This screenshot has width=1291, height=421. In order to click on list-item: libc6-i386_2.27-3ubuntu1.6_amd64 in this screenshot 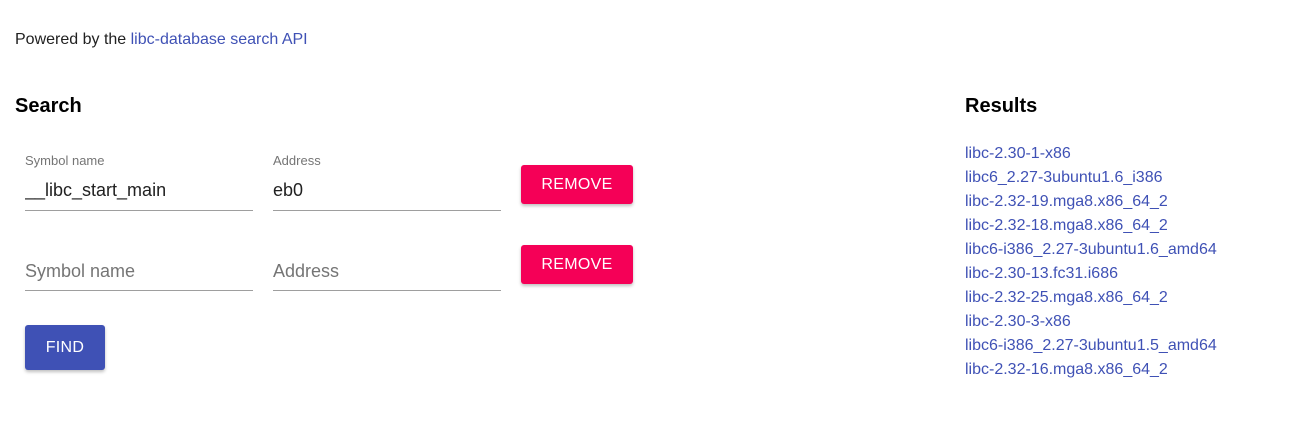, I will do `click(1091, 251)`.